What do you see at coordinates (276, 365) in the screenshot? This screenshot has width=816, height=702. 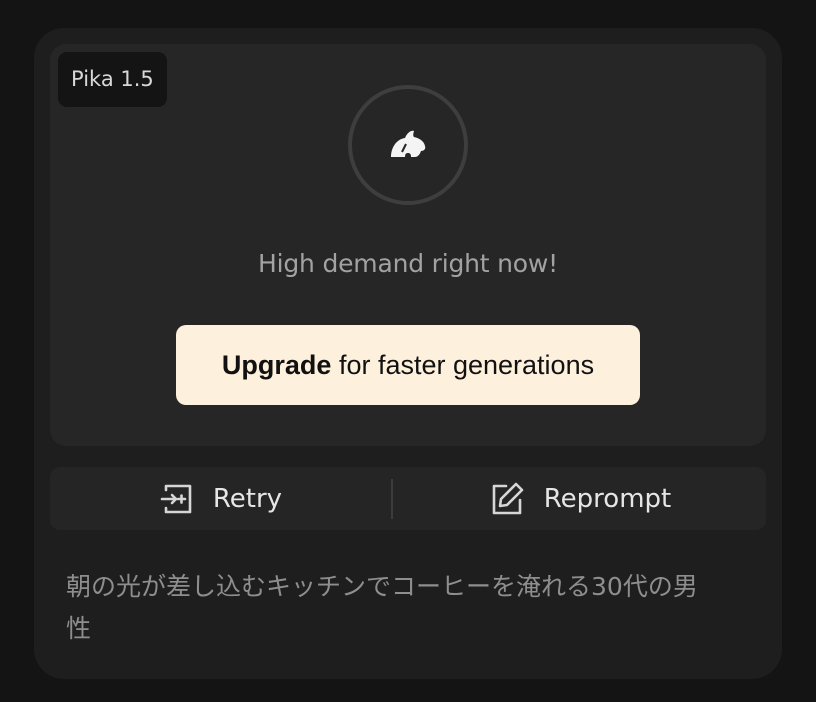 I see `upgrade-bold-label: Upgrade` at bounding box center [276, 365].